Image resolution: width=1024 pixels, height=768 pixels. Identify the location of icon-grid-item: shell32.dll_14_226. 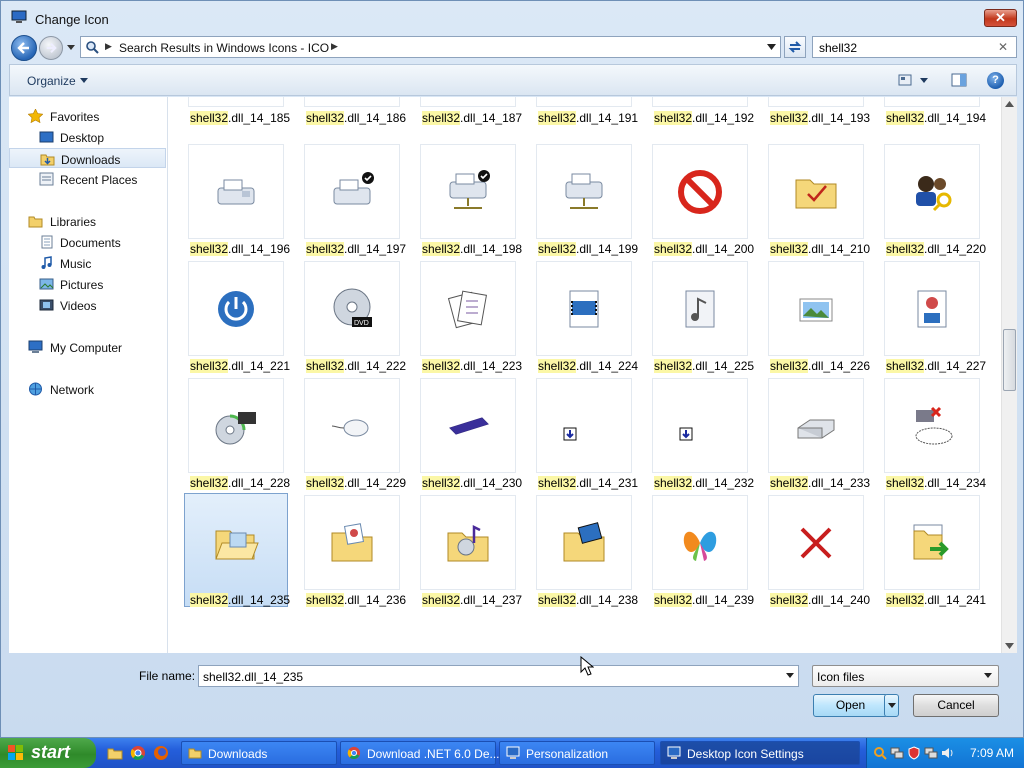
(819, 317).